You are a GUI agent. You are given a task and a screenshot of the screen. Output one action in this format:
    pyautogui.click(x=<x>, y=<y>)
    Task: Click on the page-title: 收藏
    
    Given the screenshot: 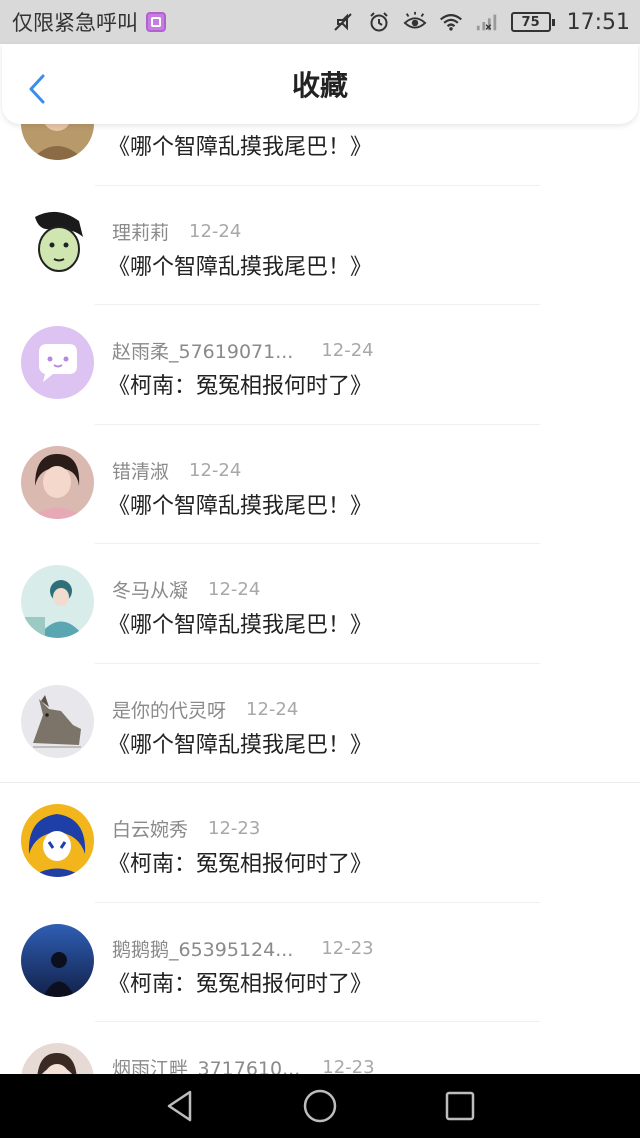 What is the action you would take?
    pyautogui.click(x=319, y=85)
    